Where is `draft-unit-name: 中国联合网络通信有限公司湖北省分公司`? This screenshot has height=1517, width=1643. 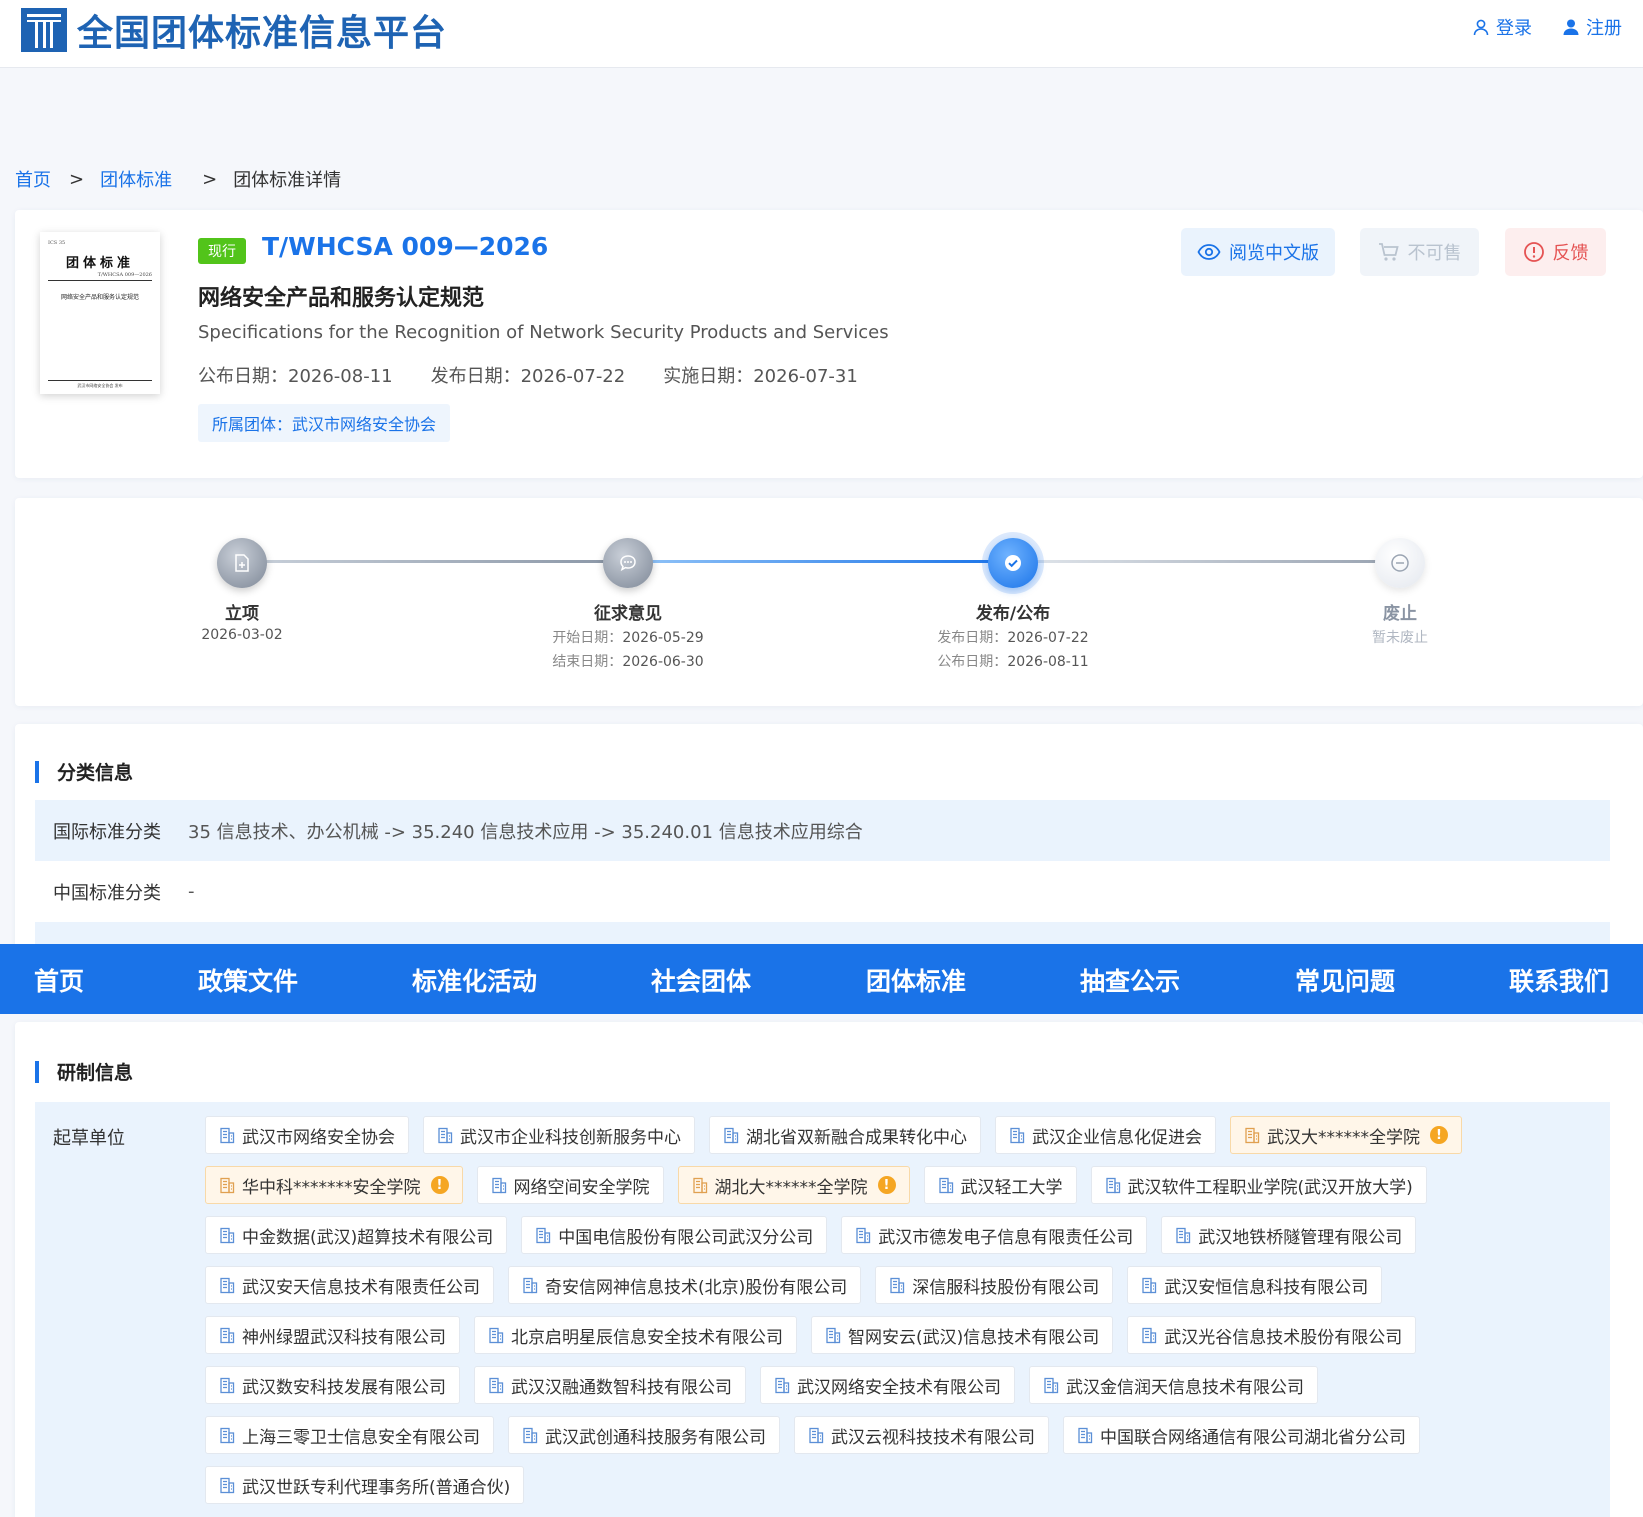
draft-unit-name: 中国联合网络通信有限公司湖北省分公司 is located at coordinates (1253, 1437).